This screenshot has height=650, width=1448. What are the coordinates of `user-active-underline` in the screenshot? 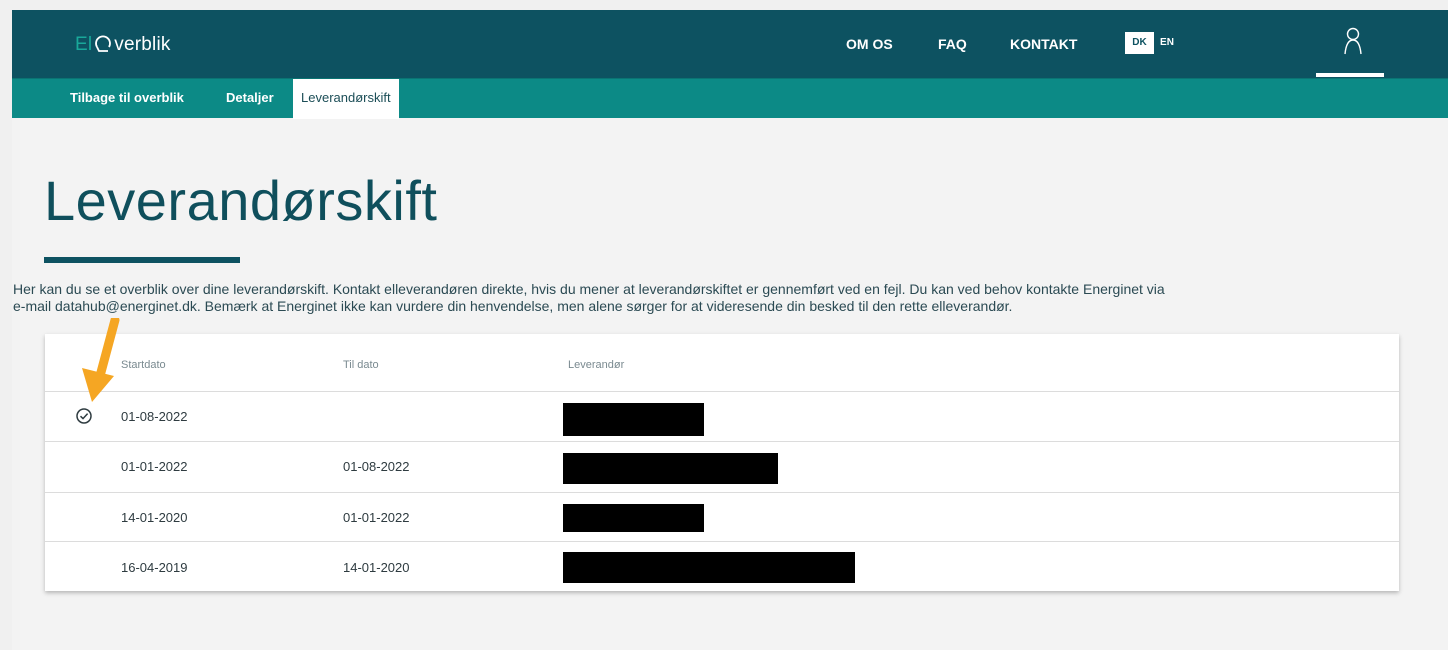 It's located at (1350, 75).